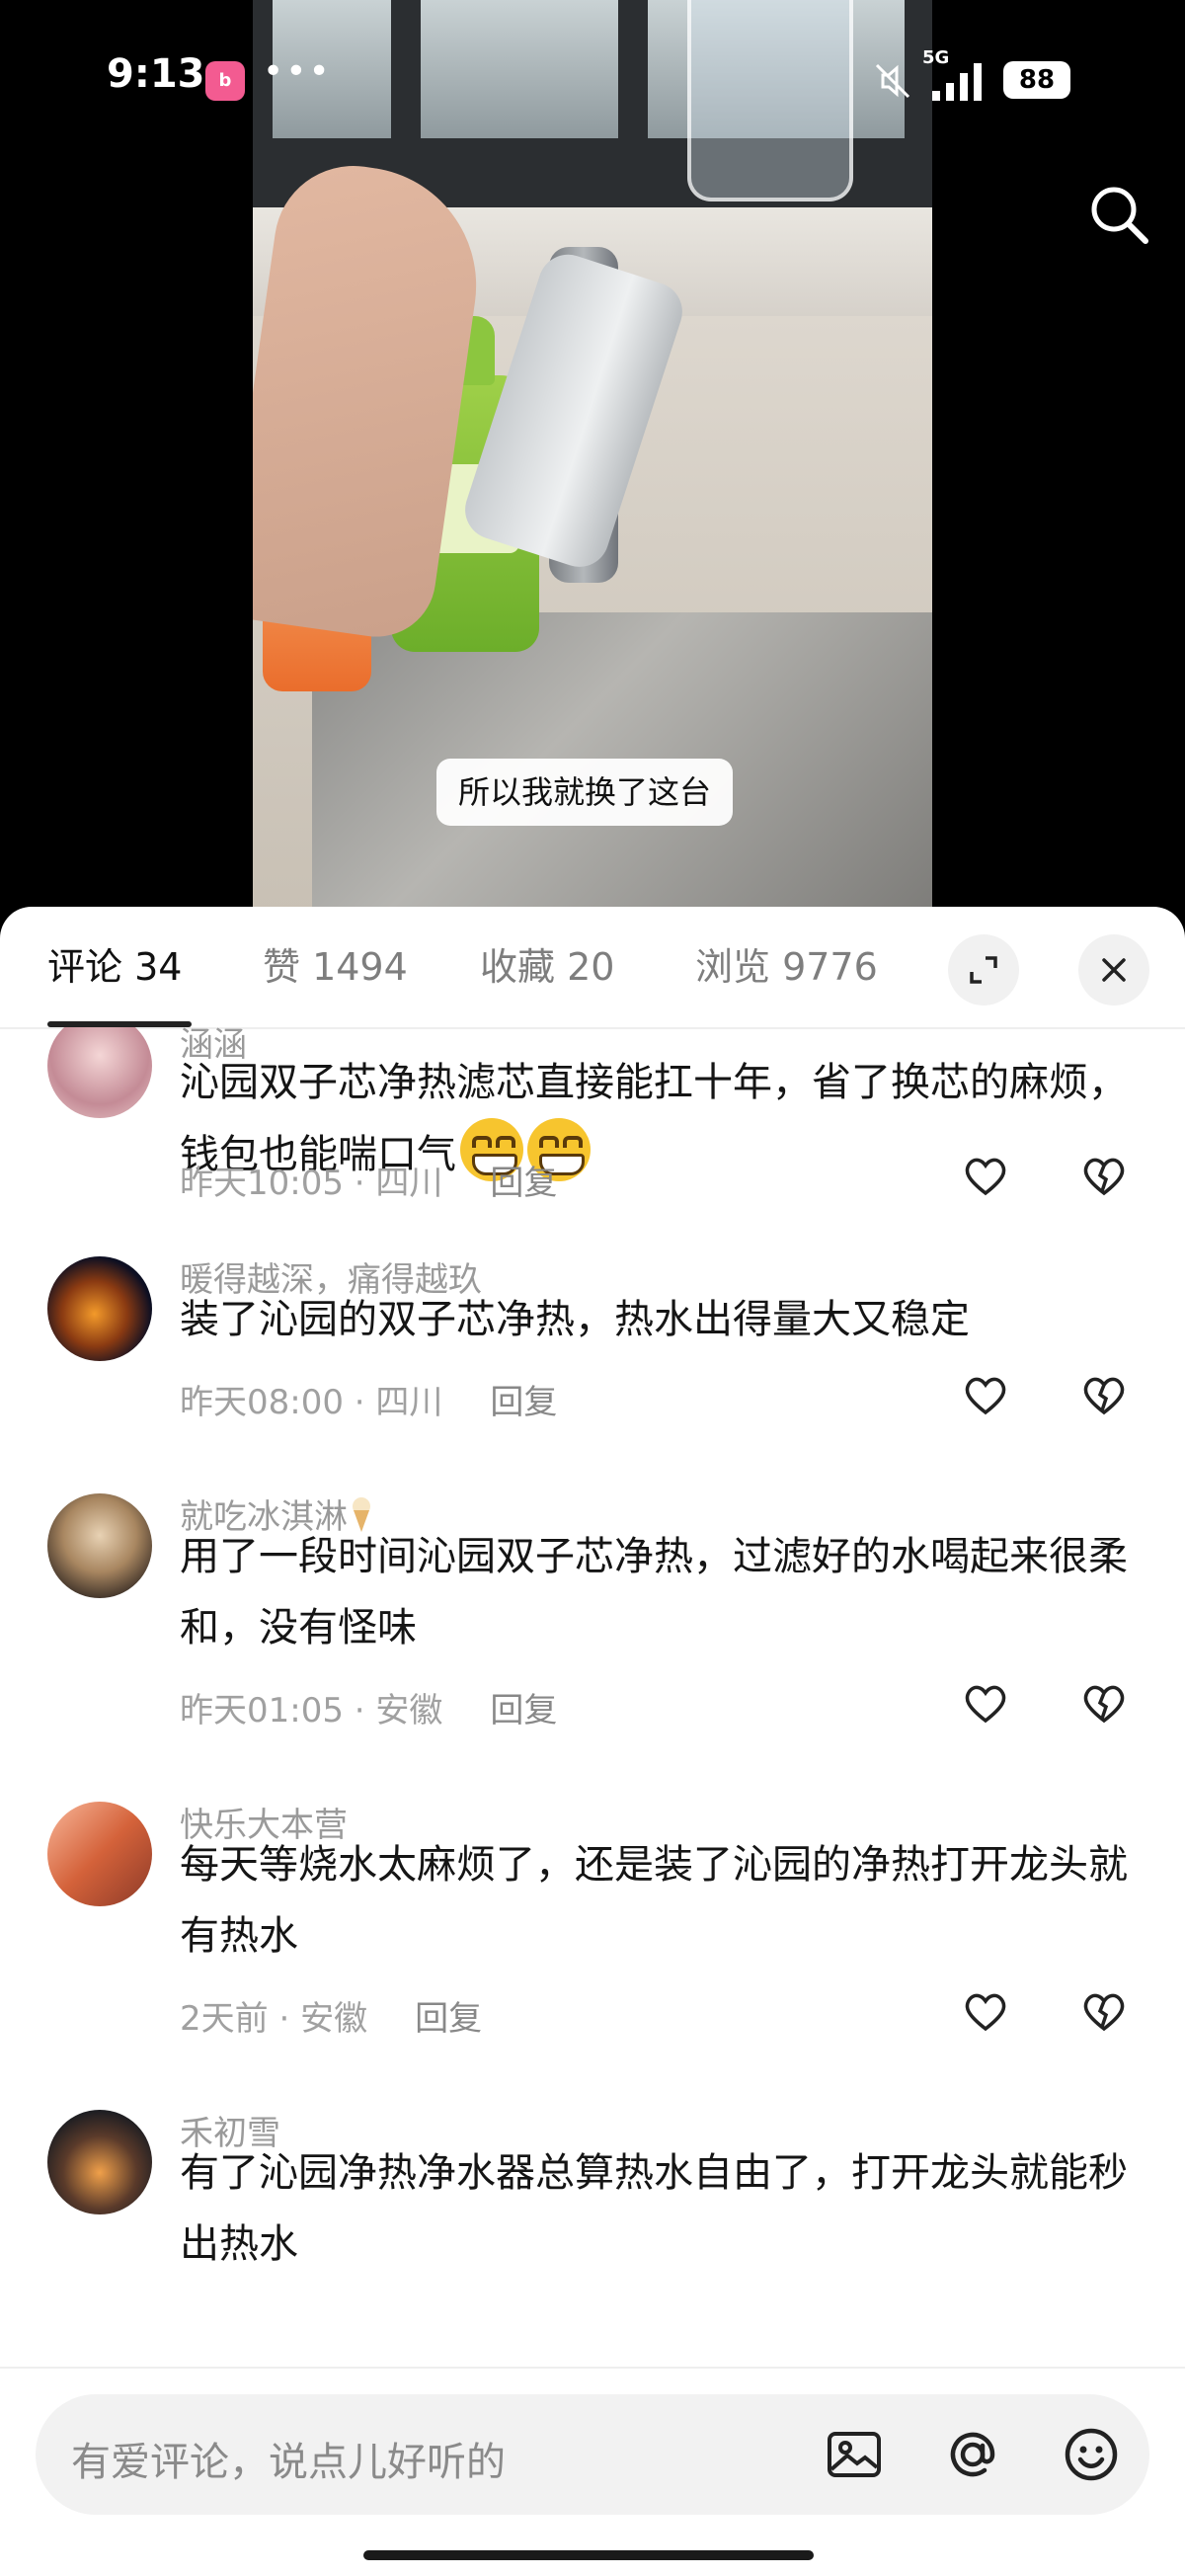  I want to click on close-button, so click(1113, 970).